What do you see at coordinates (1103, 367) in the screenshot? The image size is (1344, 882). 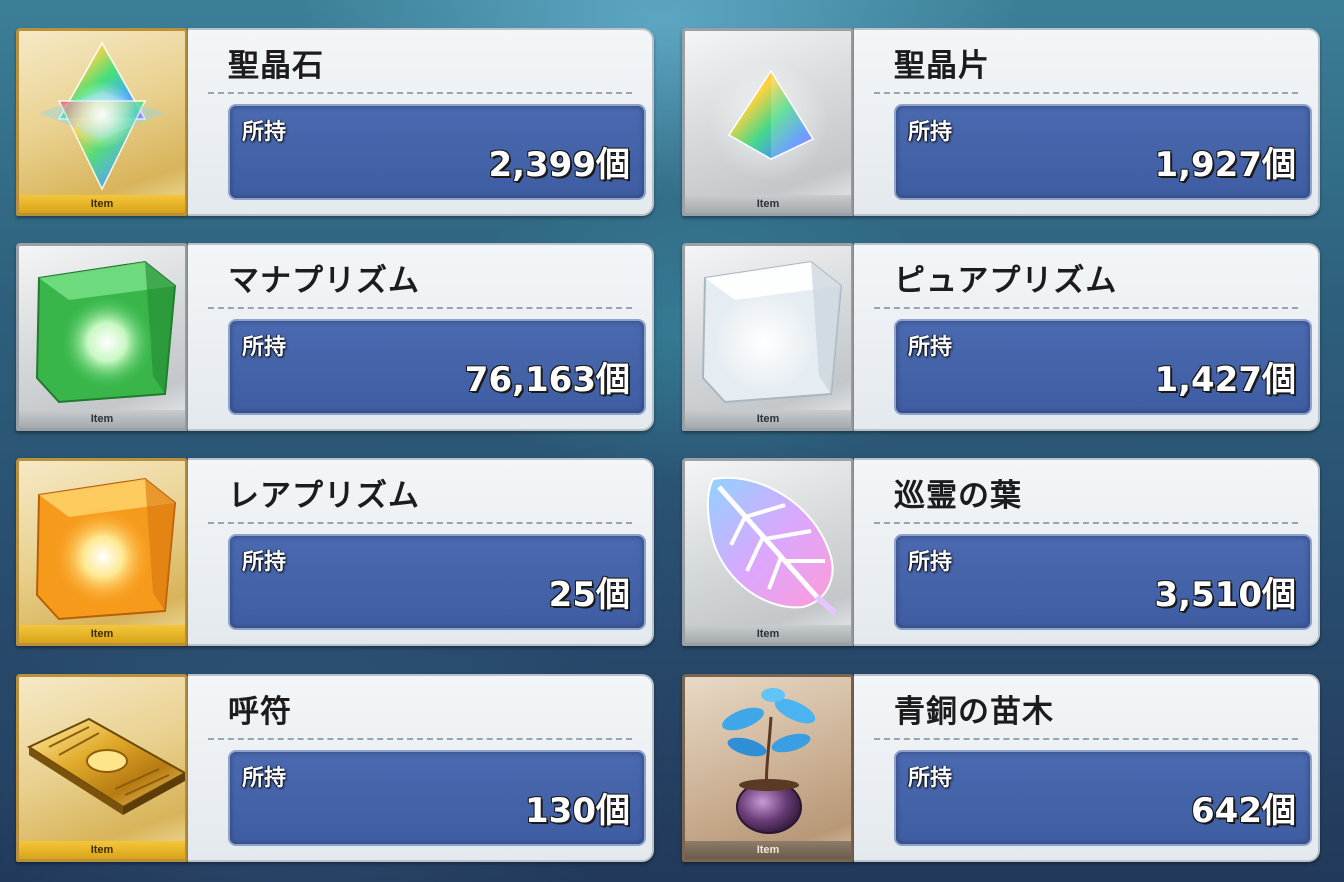 I see `owned-count-box: 所持 1,427個` at bounding box center [1103, 367].